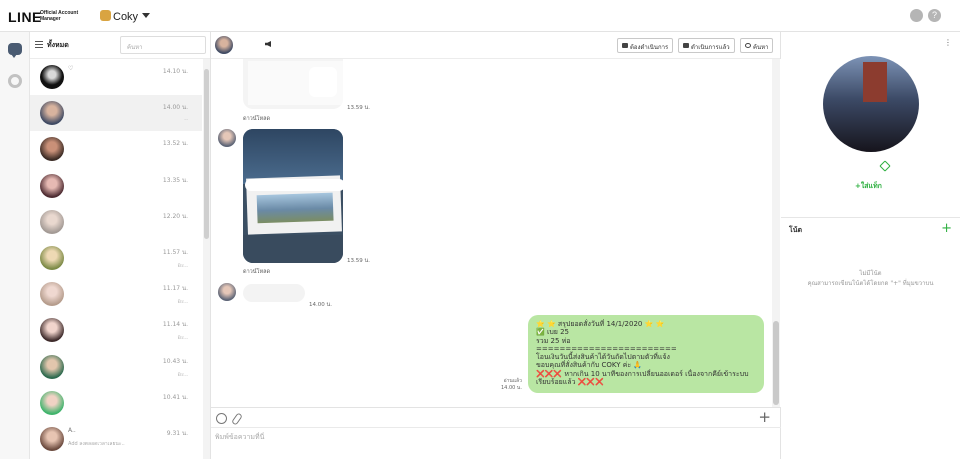 This screenshot has width=960, height=459. I want to click on top-bar: LINE Official Account Manager Coky ?, so click(480, 16).